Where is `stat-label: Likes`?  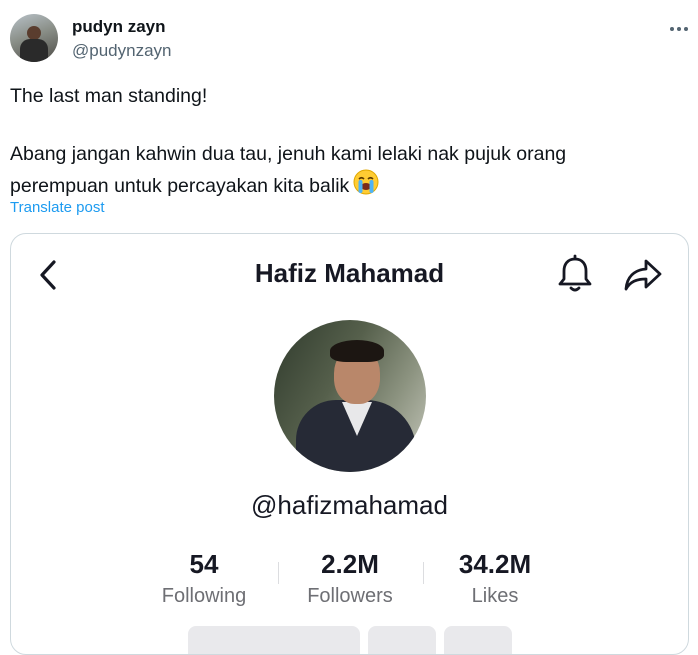 stat-label: Likes is located at coordinates (495, 596).